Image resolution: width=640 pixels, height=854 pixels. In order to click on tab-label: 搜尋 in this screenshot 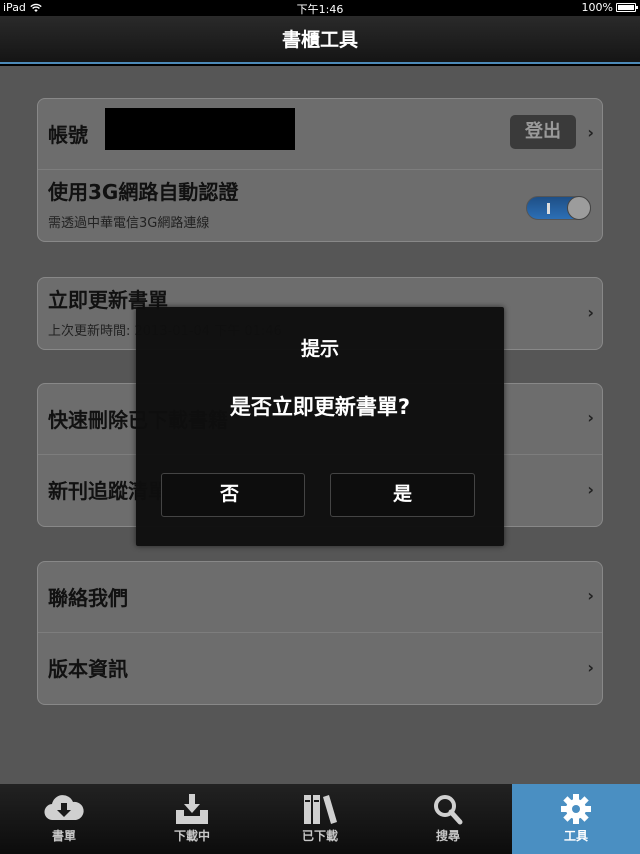, I will do `click(447, 836)`.